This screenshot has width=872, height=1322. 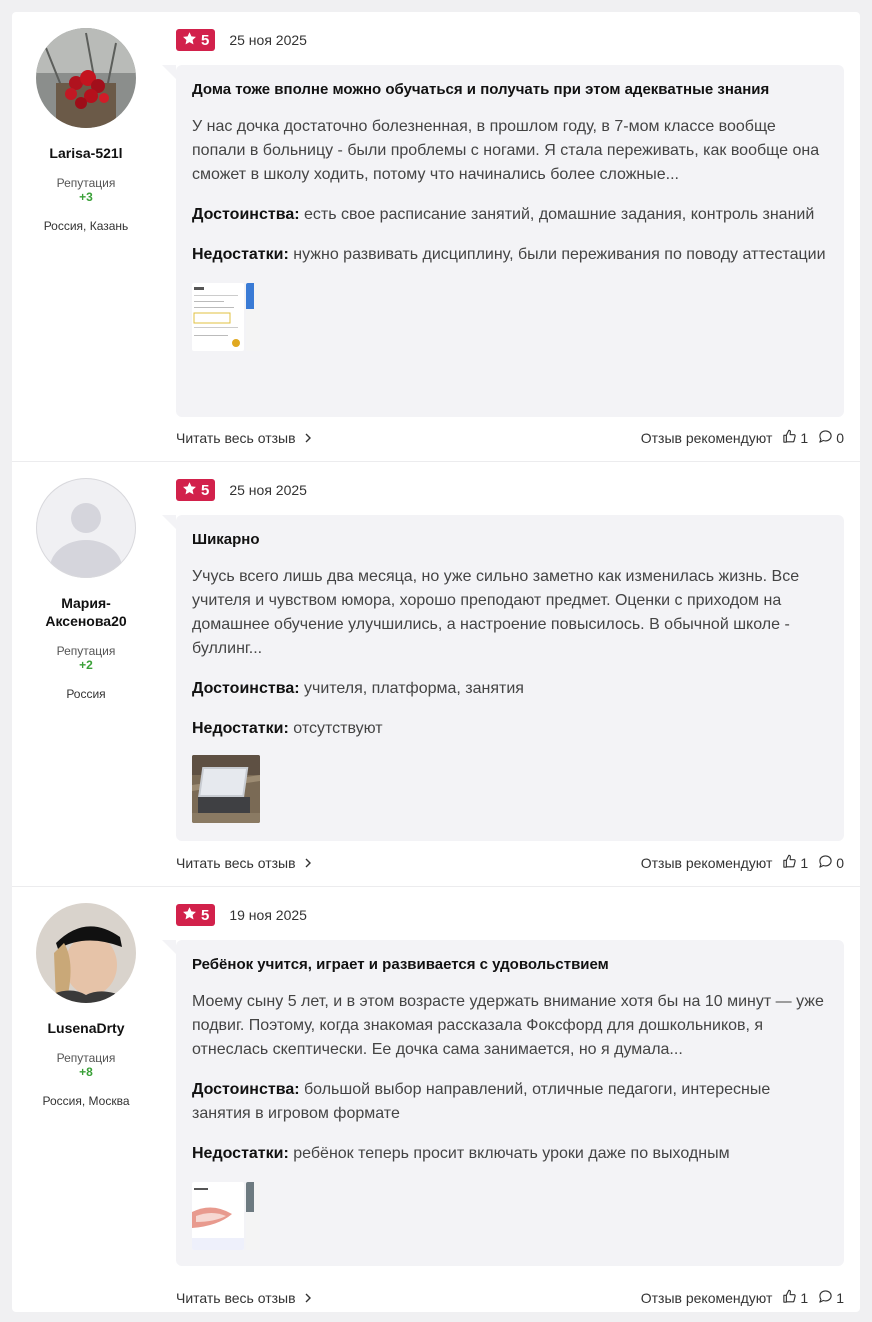 I want to click on review-header: 5 19 ноя 2025, so click(x=241, y=915).